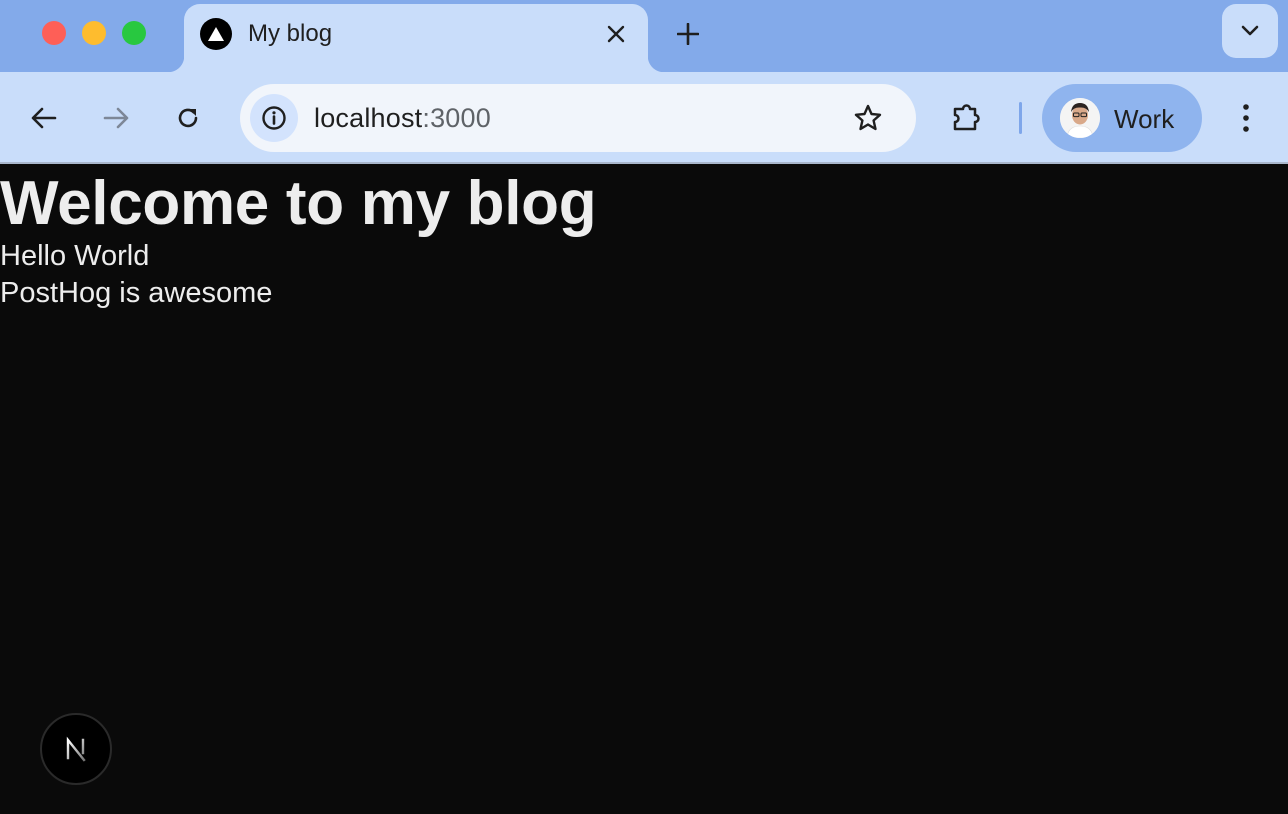 The image size is (1288, 814). I want to click on extensions-button, so click(968, 118).